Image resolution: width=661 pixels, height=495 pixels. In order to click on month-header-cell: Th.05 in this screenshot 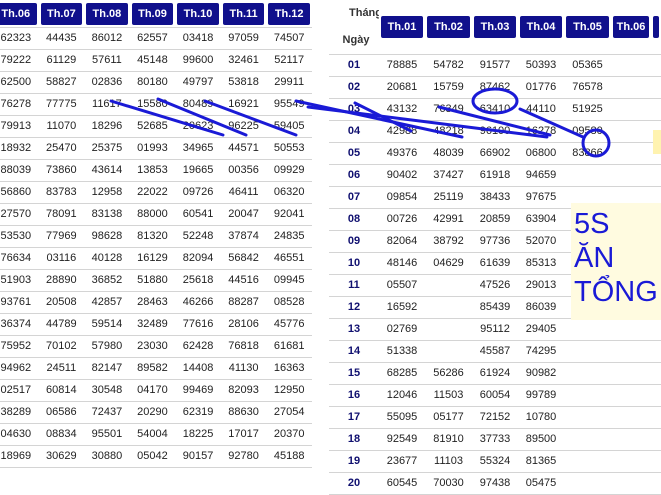, I will do `click(587, 27)`.